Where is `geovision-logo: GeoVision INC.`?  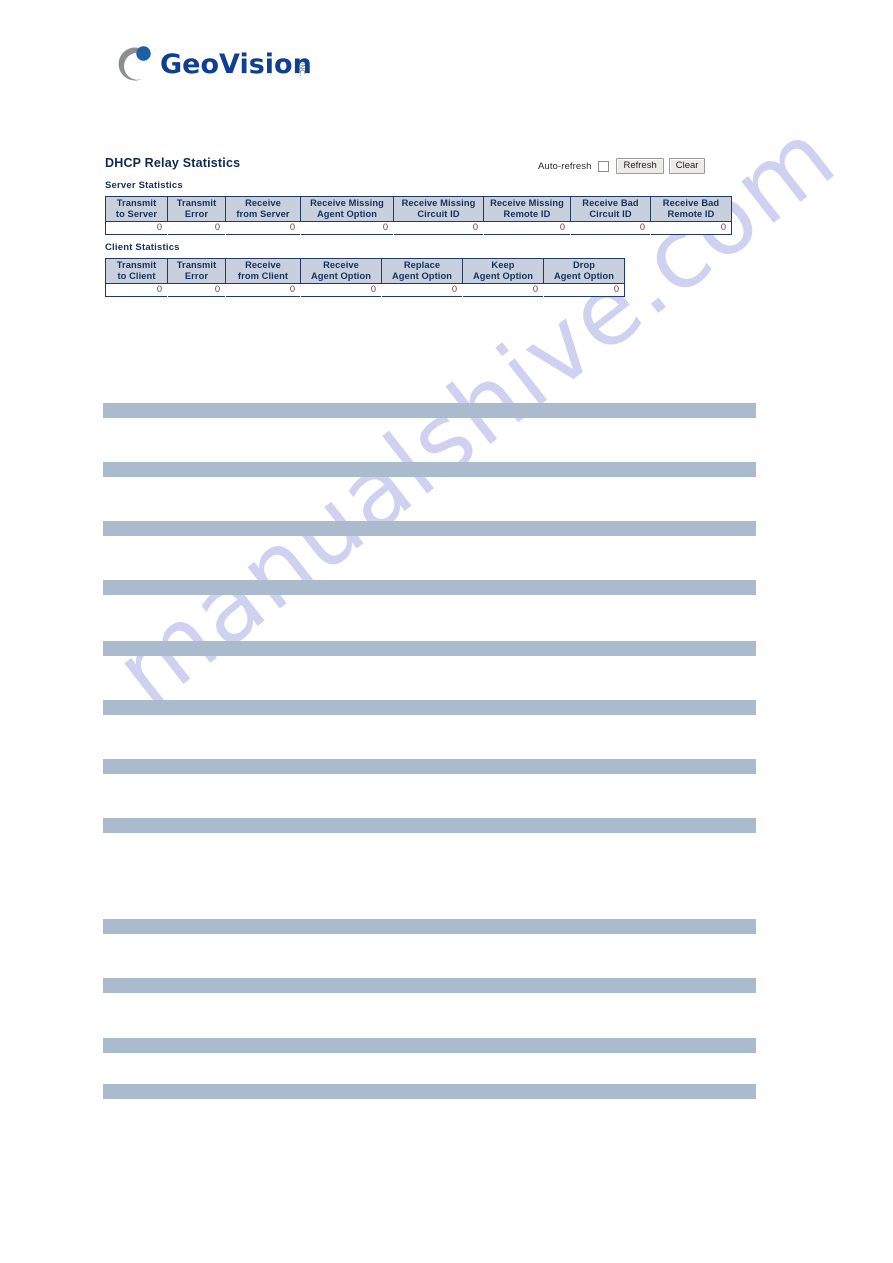
geovision-logo: GeoVision INC. is located at coordinates (254, 64).